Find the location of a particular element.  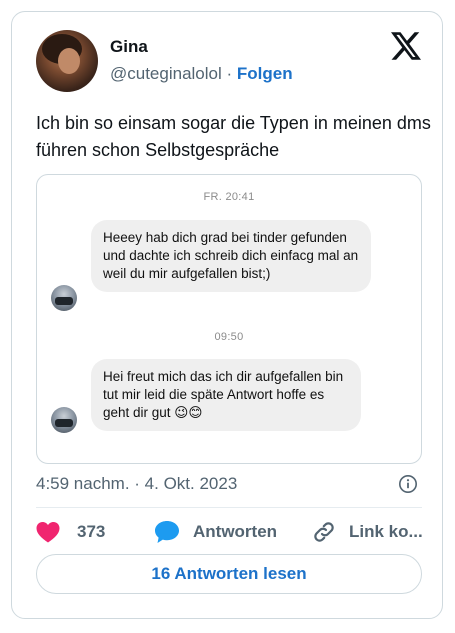

like-count: 373 is located at coordinates (91, 531).